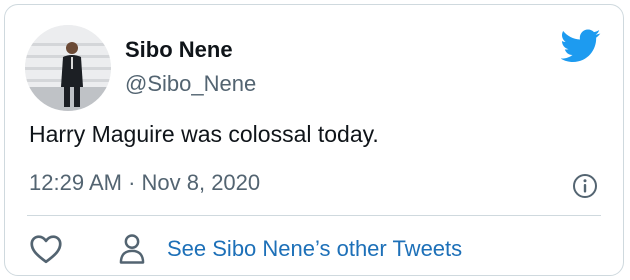 The height and width of the screenshot is (280, 630). I want to click on person-icon, so click(132, 249).